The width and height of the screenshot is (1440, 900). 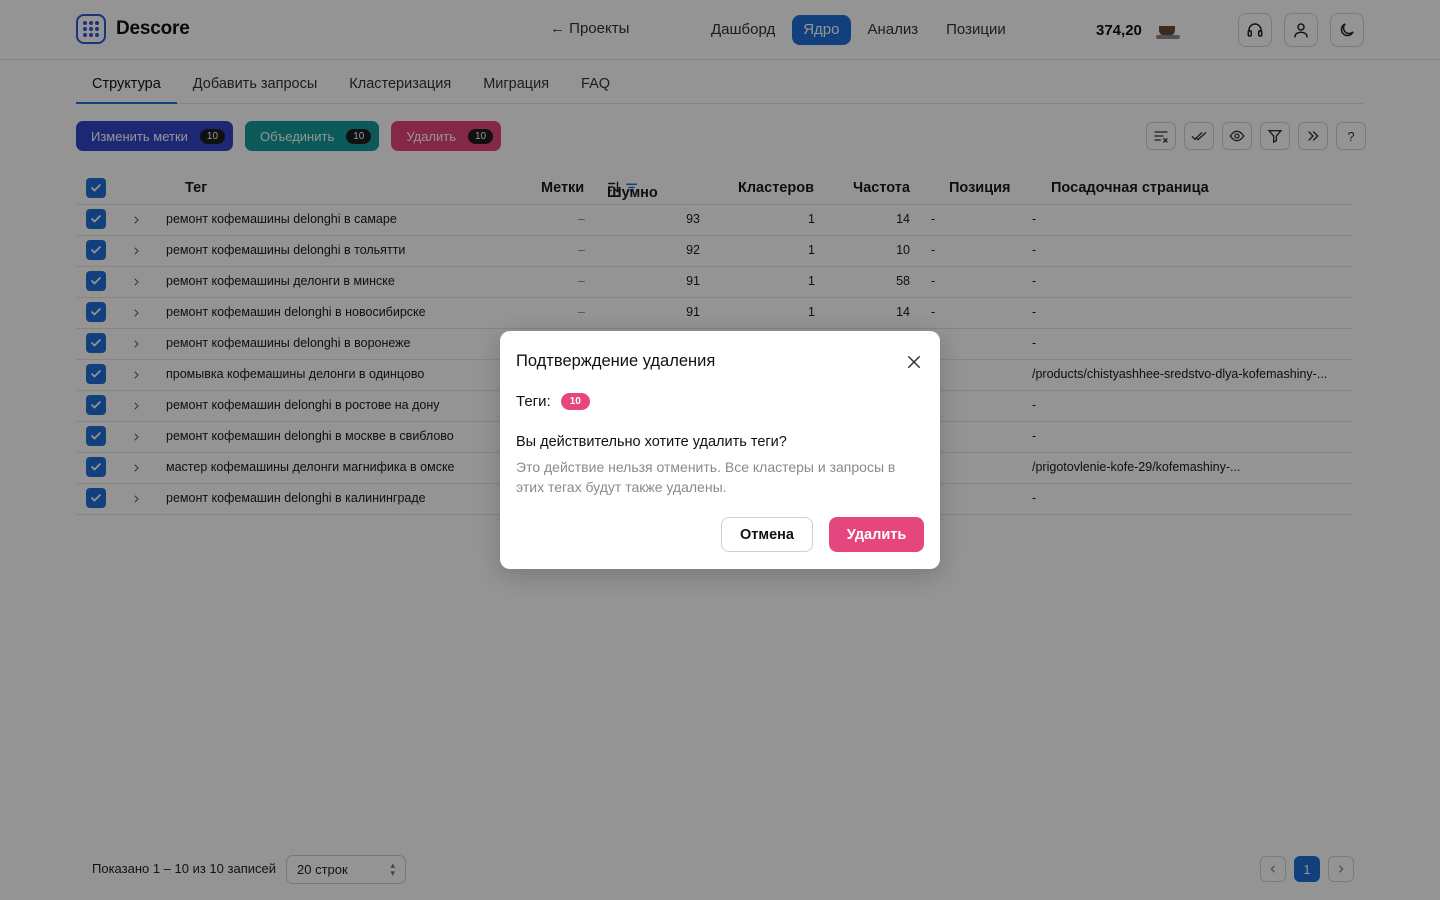 What do you see at coordinates (651, 442) in the screenshot?
I see `dialog-question: Вы действительно хотите удалить теги?` at bounding box center [651, 442].